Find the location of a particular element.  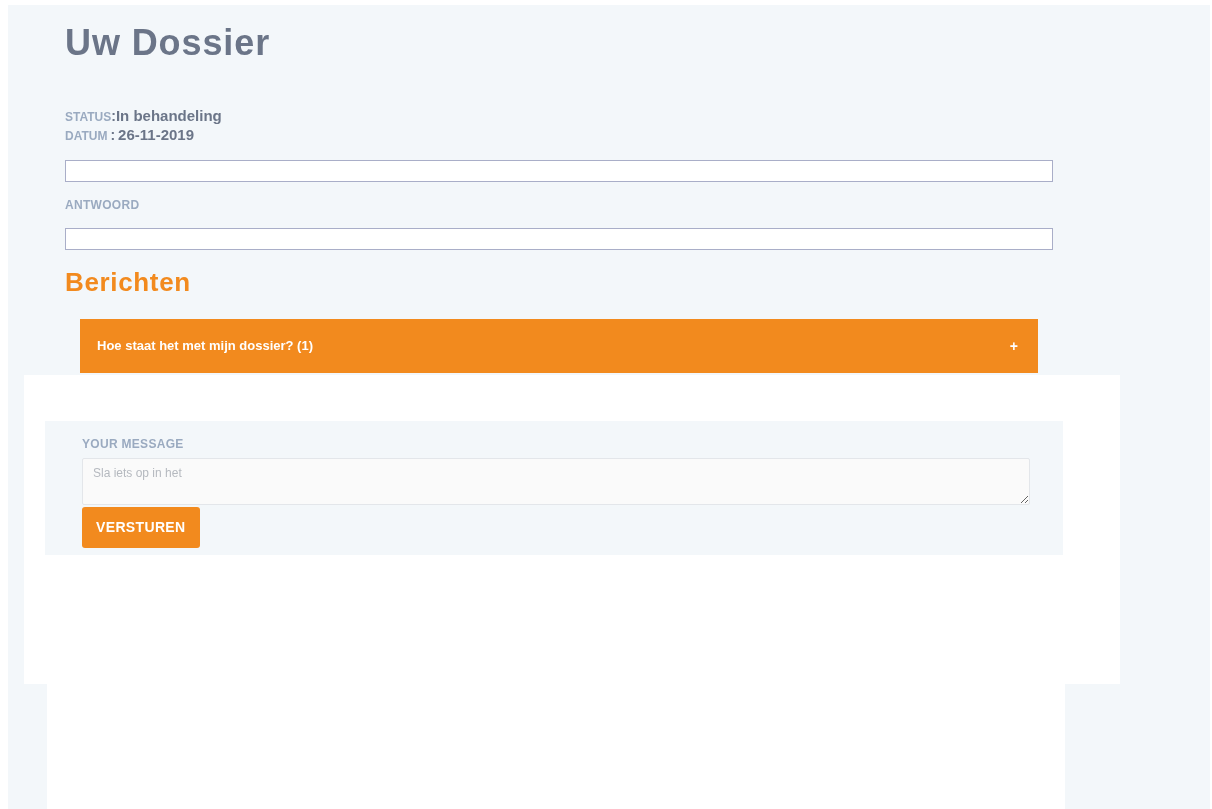

status-value: In behandeling is located at coordinates (168, 116).